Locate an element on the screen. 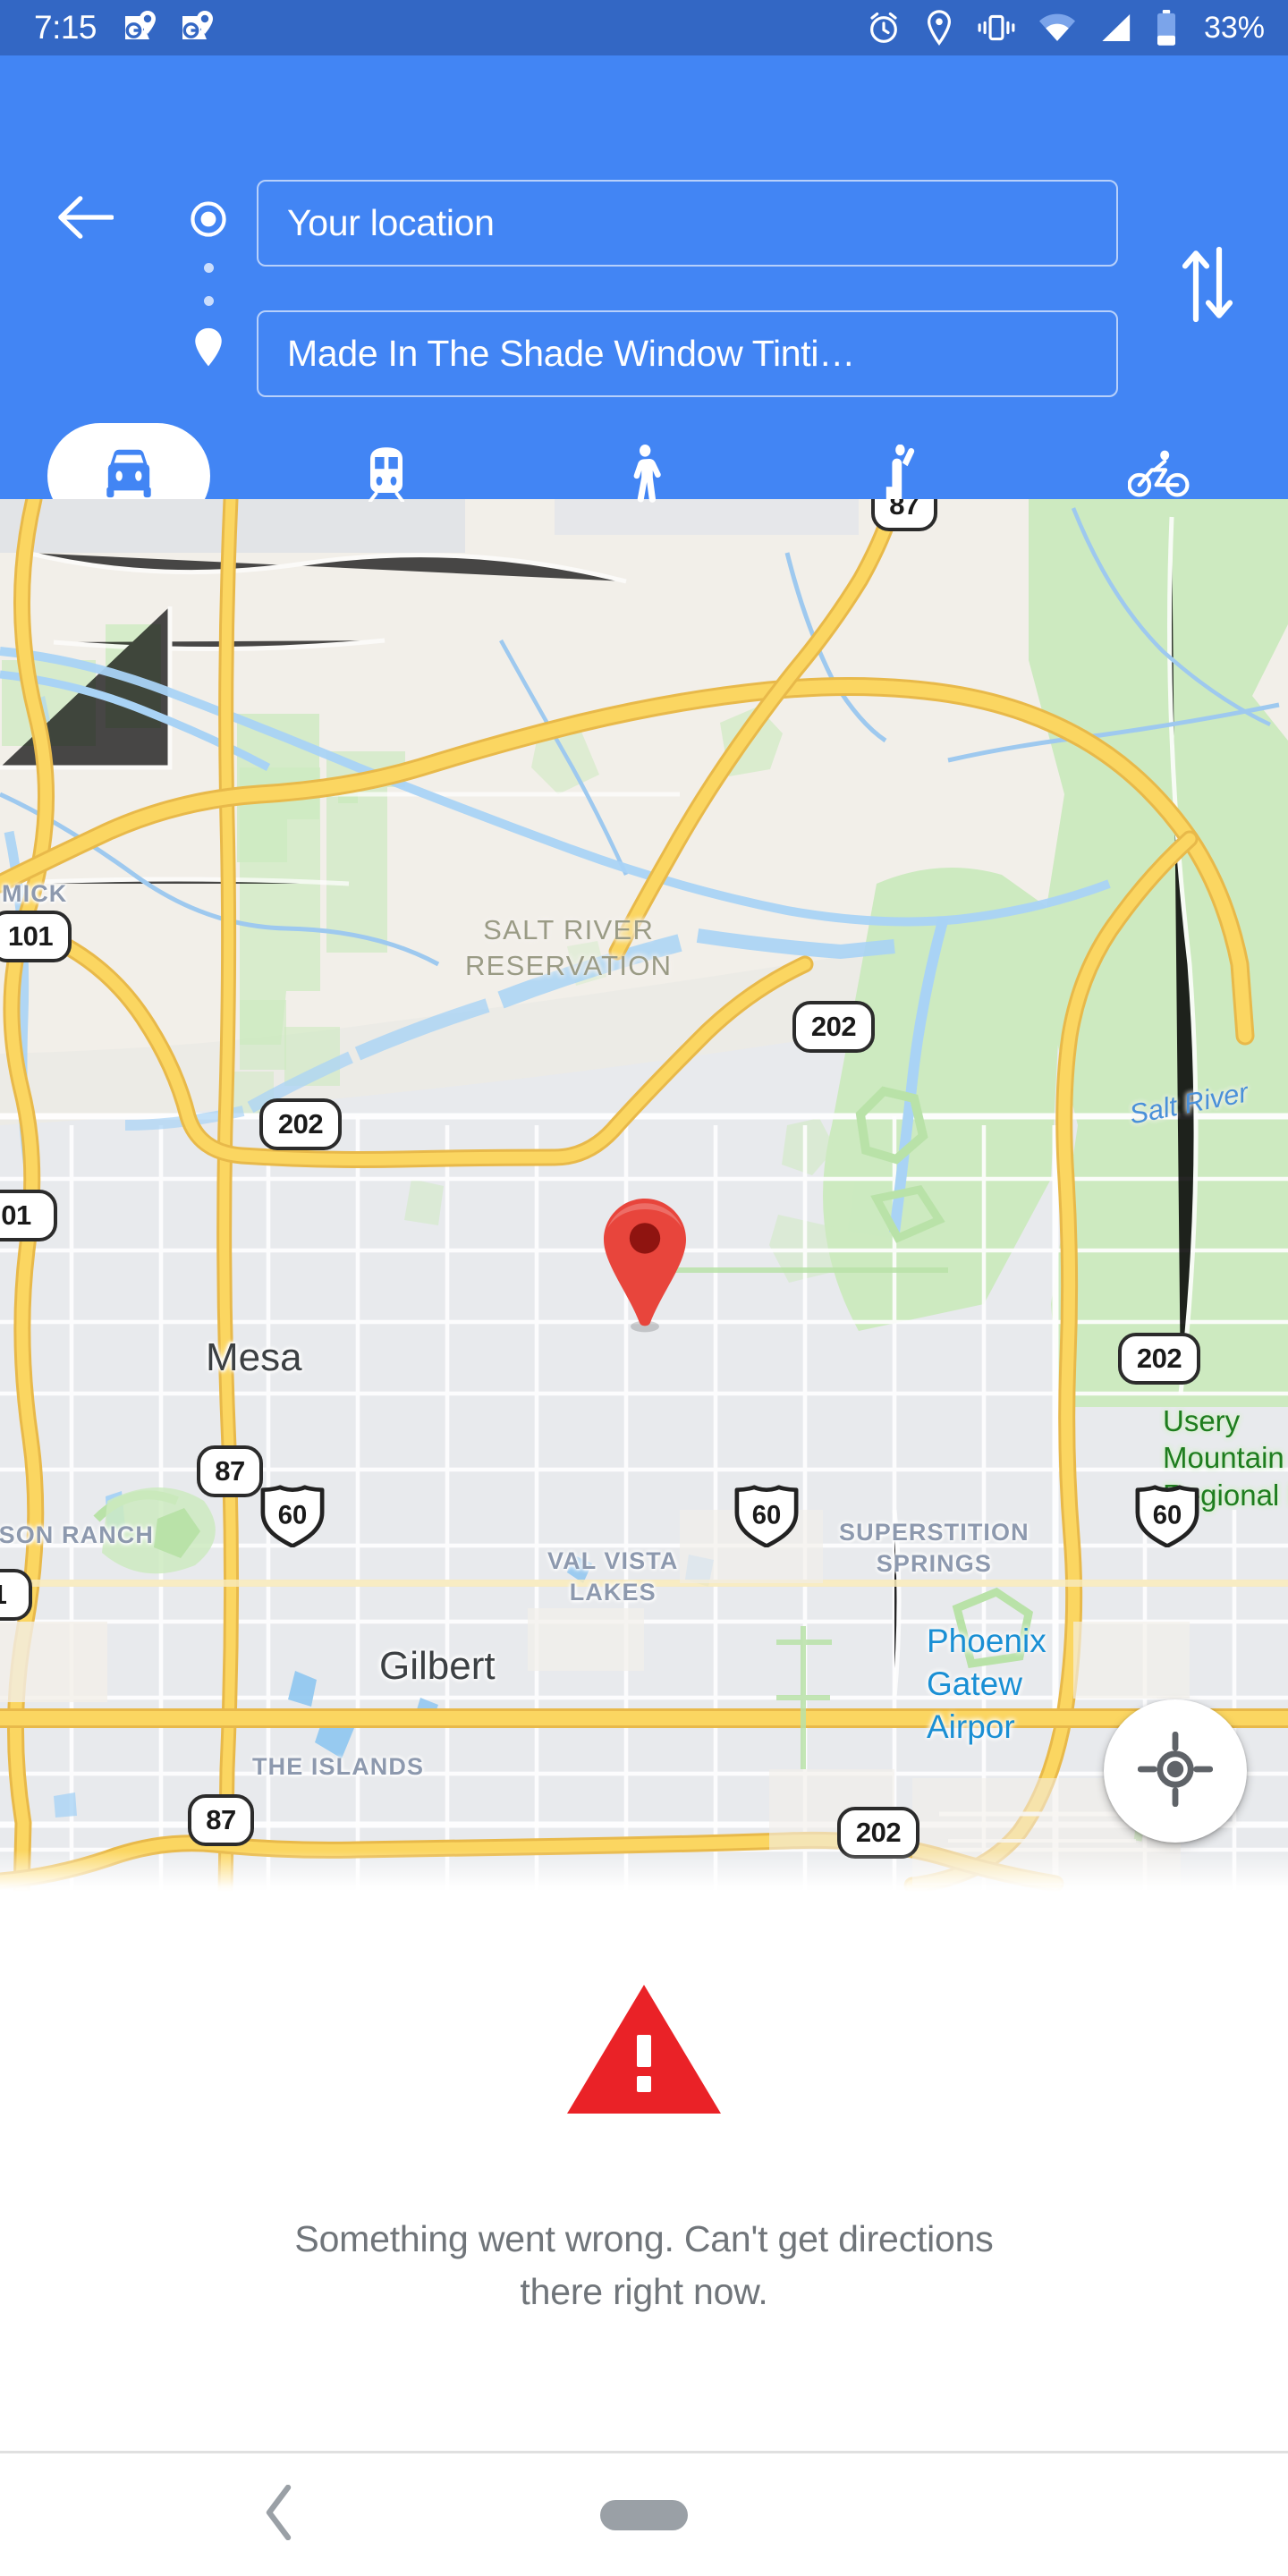 The height and width of the screenshot is (2576, 1288). battery-percent-label: 33% is located at coordinates (1234, 27).